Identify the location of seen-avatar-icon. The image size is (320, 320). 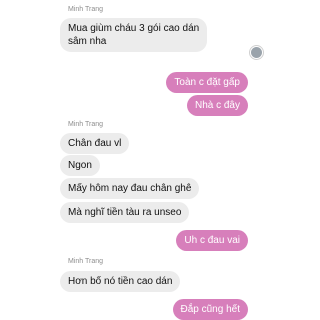
(256, 52).